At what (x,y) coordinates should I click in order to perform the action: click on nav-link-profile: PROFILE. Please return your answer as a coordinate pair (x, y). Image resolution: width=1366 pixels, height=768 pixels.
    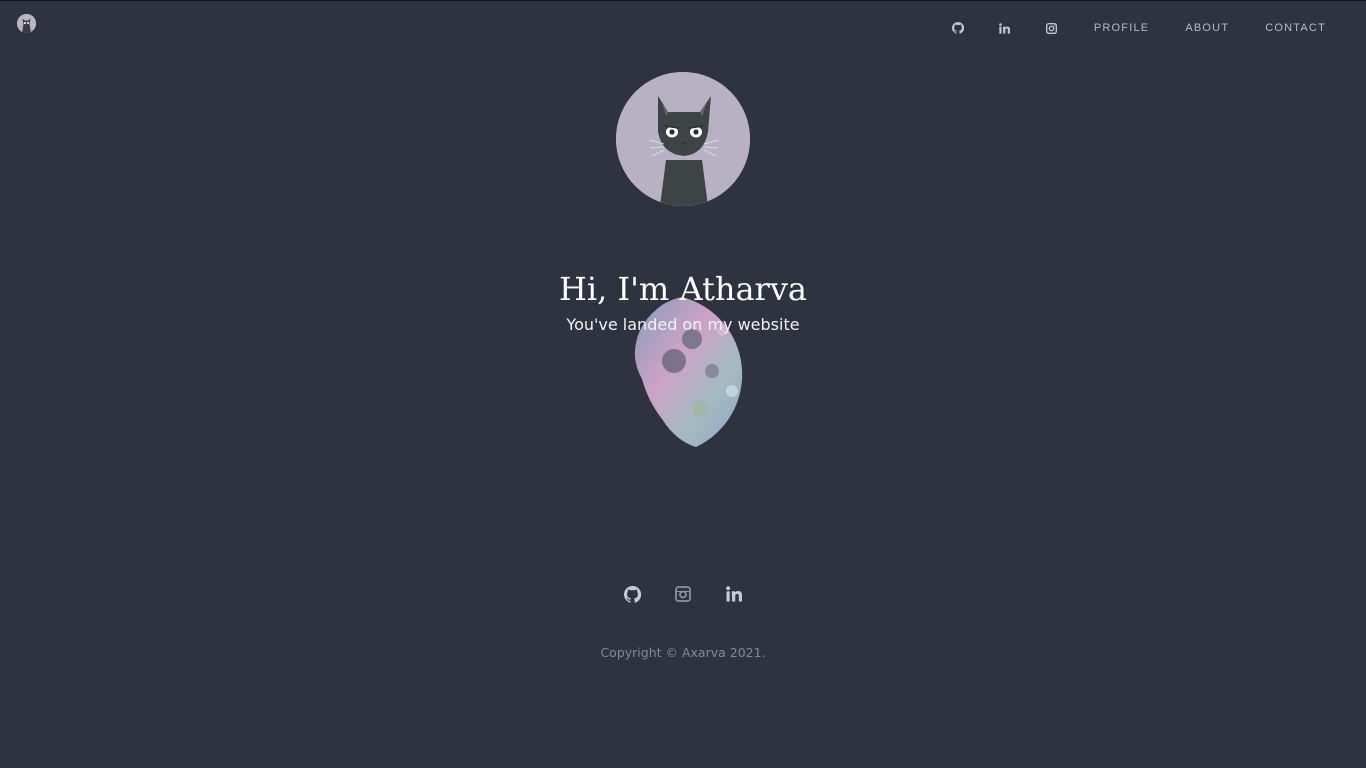
    Looking at the image, I should click on (1121, 28).